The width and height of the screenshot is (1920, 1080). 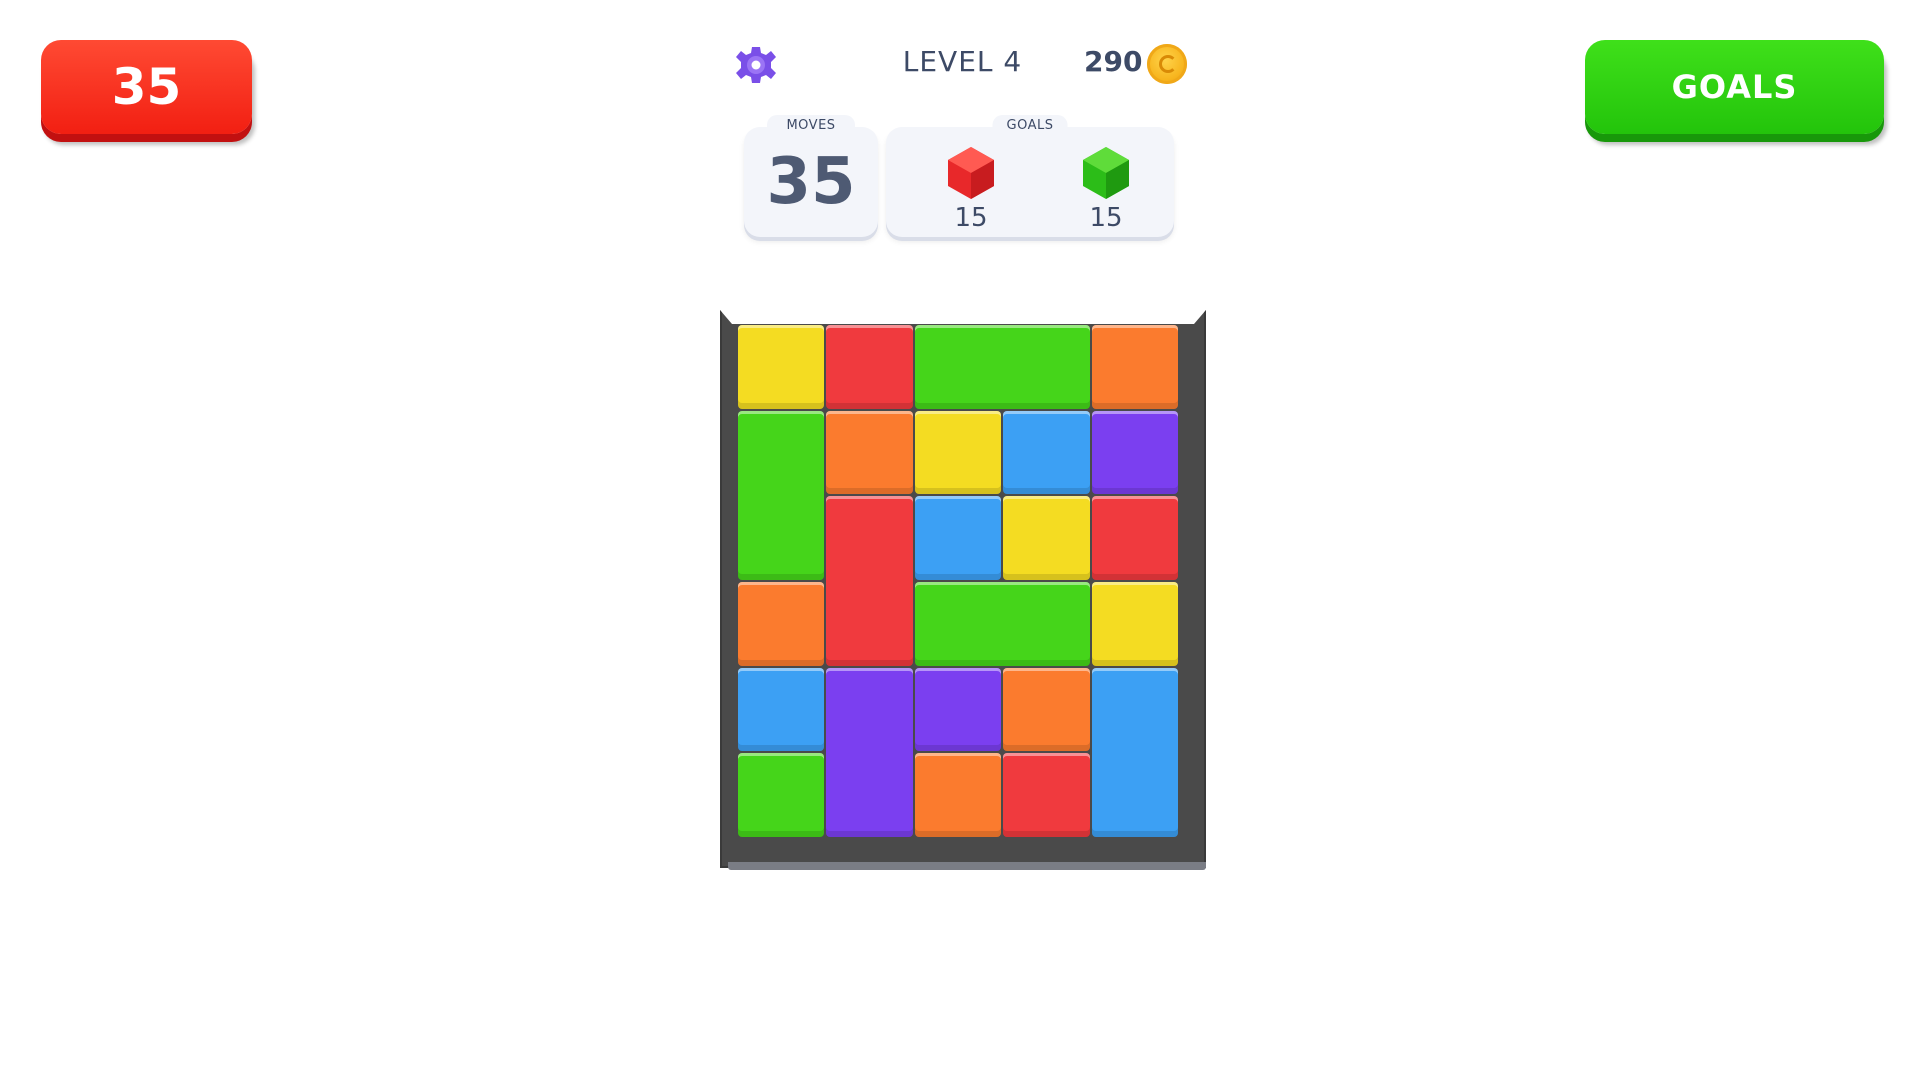 What do you see at coordinates (962, 61) in the screenshot?
I see `level-label: LEVEL 4` at bounding box center [962, 61].